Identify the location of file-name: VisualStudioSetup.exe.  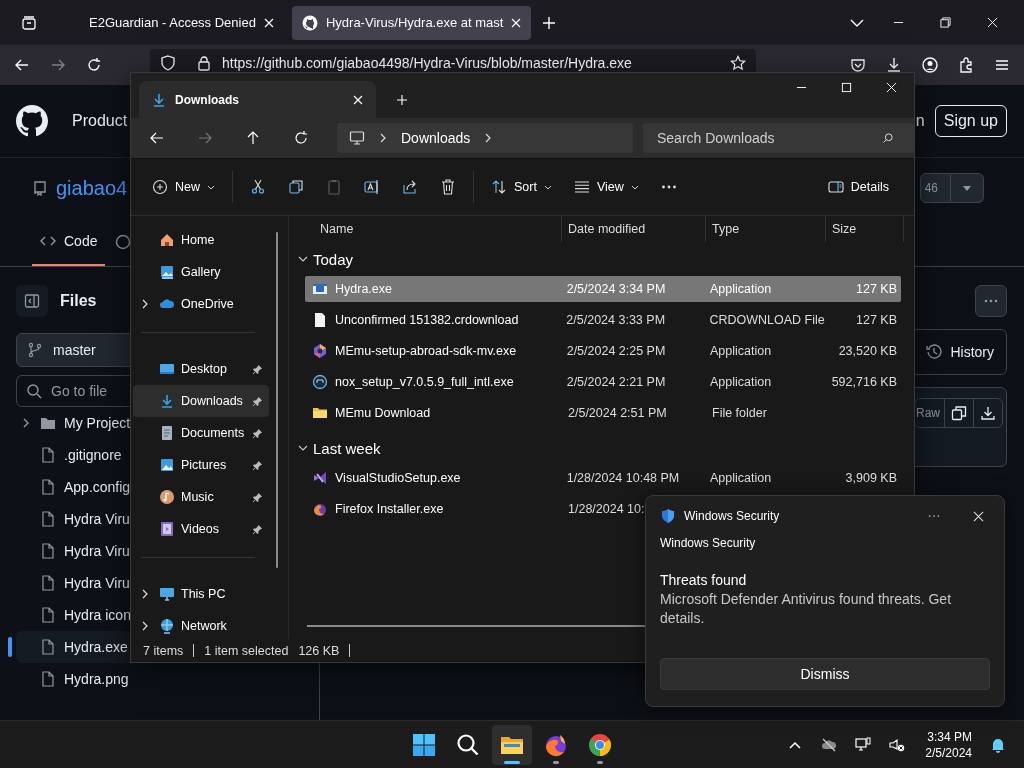
(398, 478).